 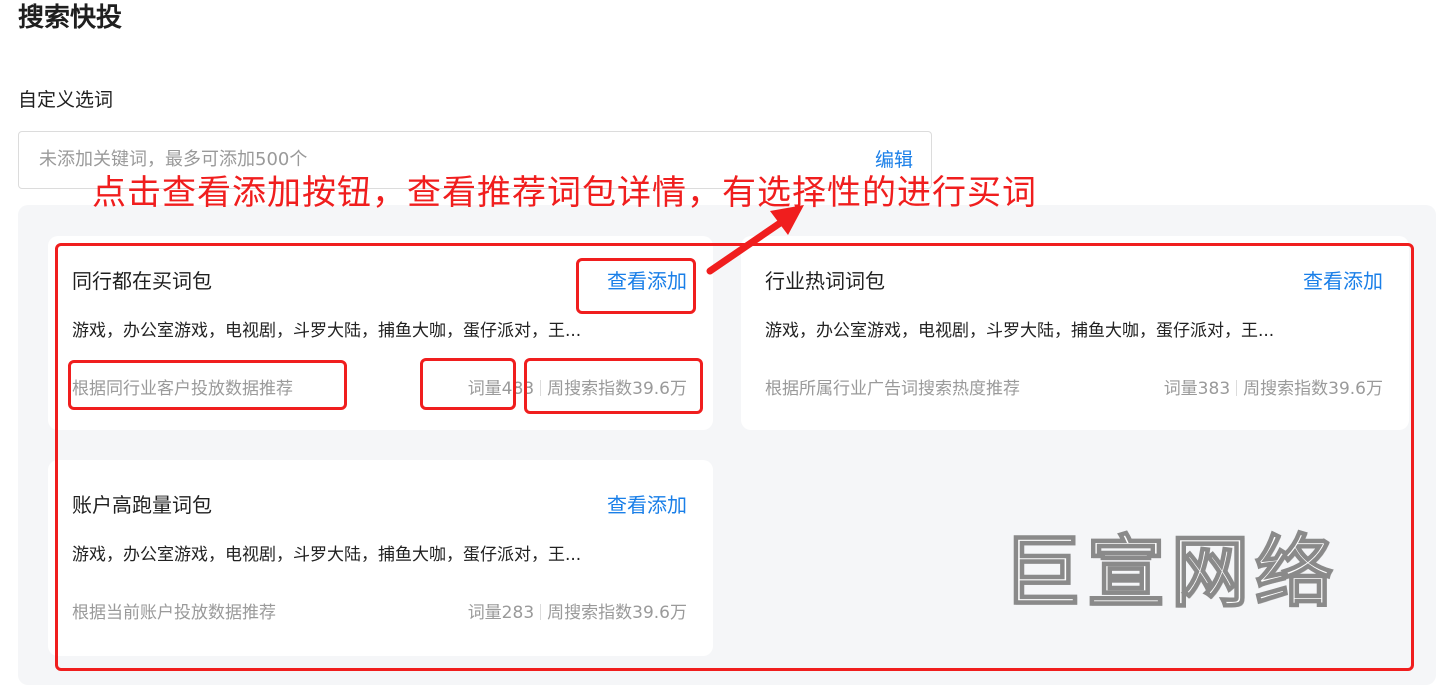 What do you see at coordinates (174, 613) in the screenshot?
I see `package-description: 根据当前账户投放数据推荐` at bounding box center [174, 613].